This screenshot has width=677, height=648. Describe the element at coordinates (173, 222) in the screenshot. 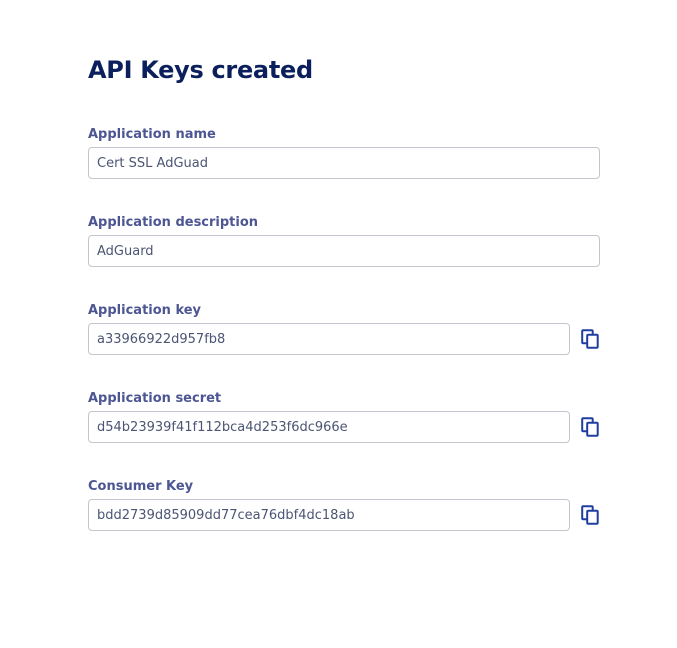

I see `application-description-label: Application description` at that location.